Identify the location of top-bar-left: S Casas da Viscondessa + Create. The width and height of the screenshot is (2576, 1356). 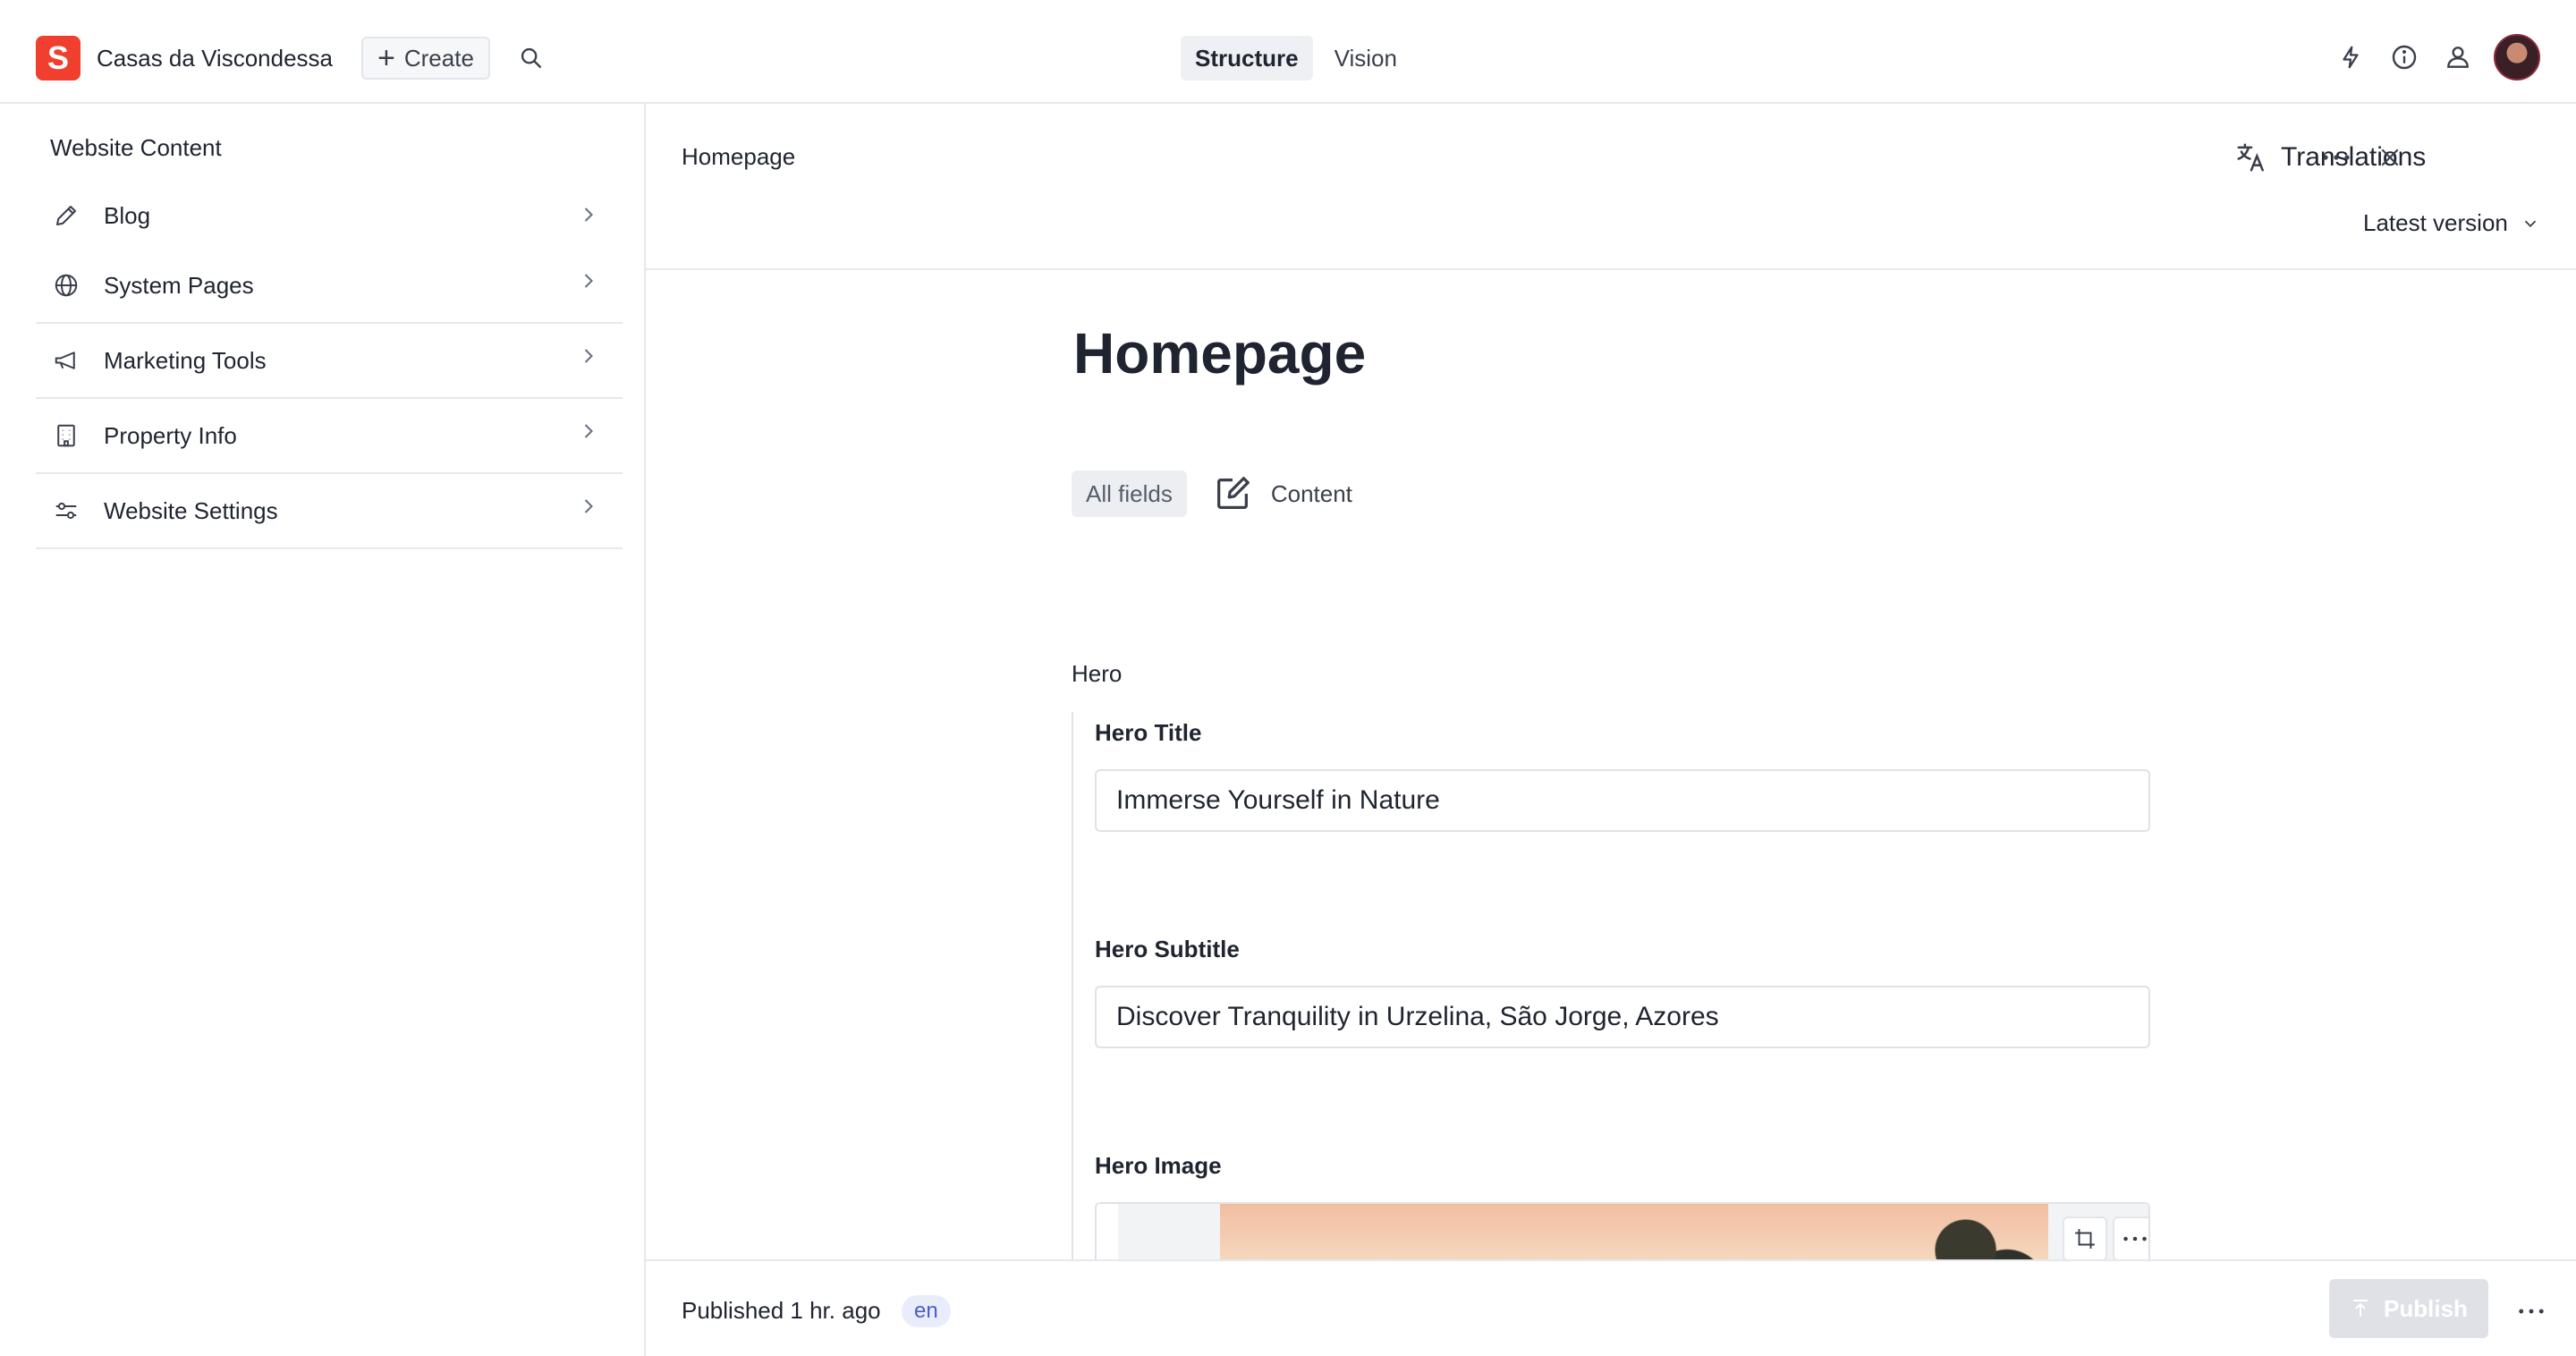
(292, 58).